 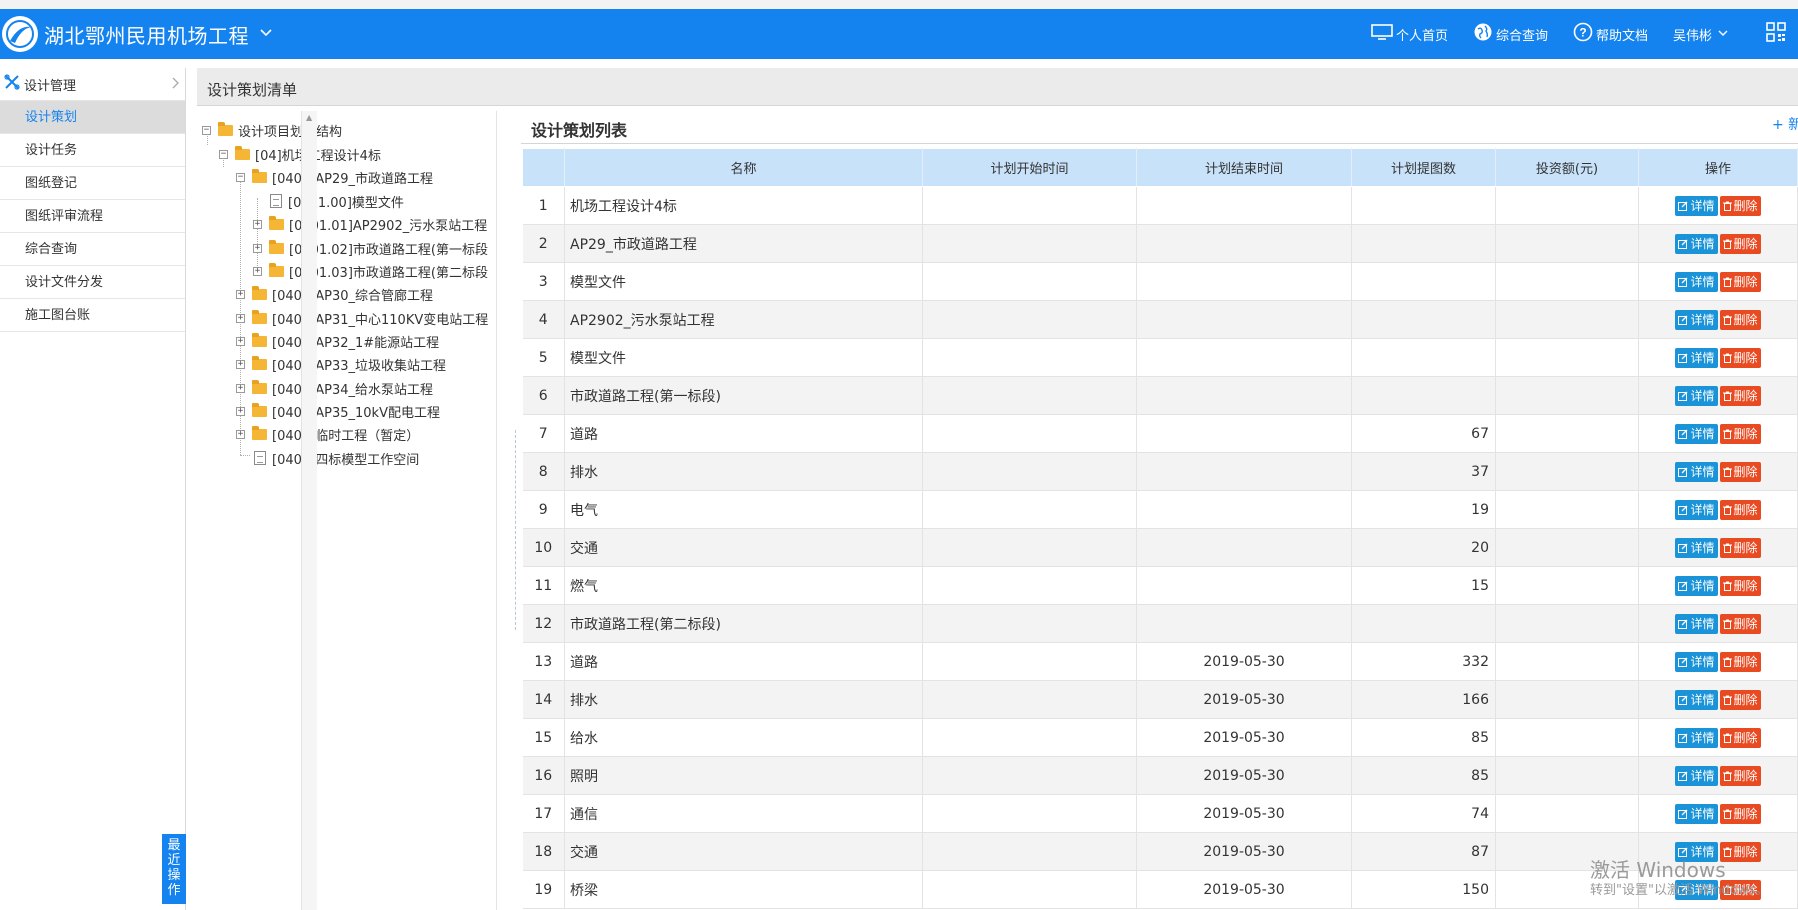 I want to click on nav-help: ? 帮助文档, so click(x=1610, y=34).